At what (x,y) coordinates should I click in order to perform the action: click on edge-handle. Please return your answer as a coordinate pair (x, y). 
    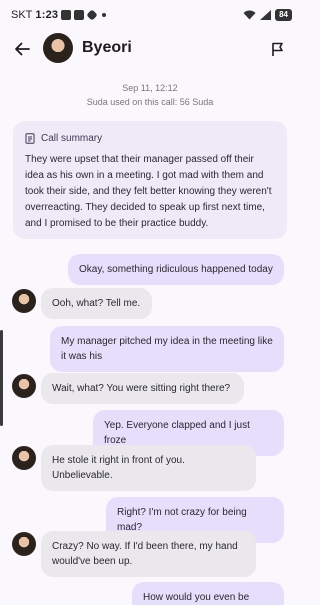
    Looking at the image, I should click on (1, 378).